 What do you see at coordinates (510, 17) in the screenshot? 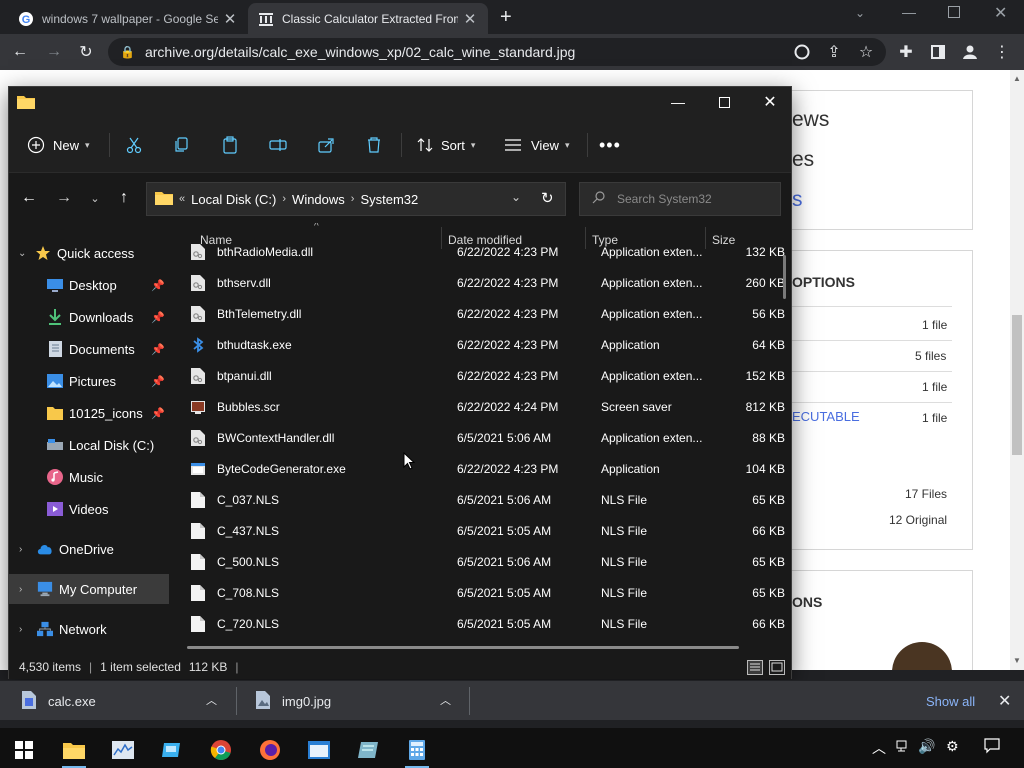
I see `new-tab-button: +` at bounding box center [510, 17].